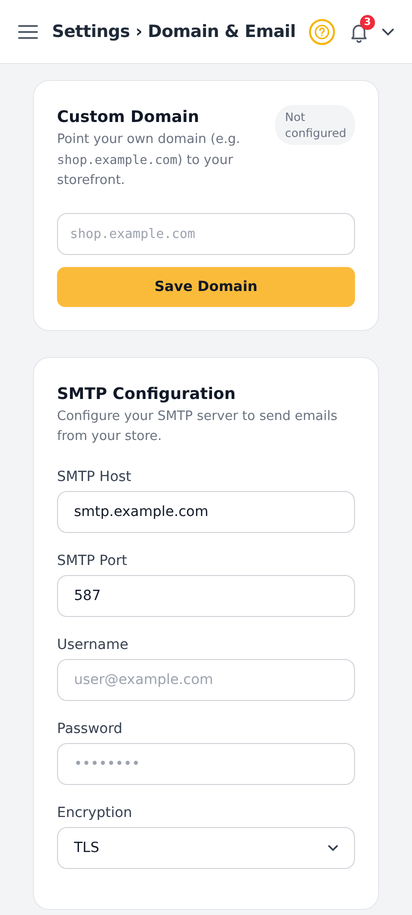 Image resolution: width=412 pixels, height=915 pixels. What do you see at coordinates (315, 125) in the screenshot?
I see `status-badge: Not configured` at bounding box center [315, 125].